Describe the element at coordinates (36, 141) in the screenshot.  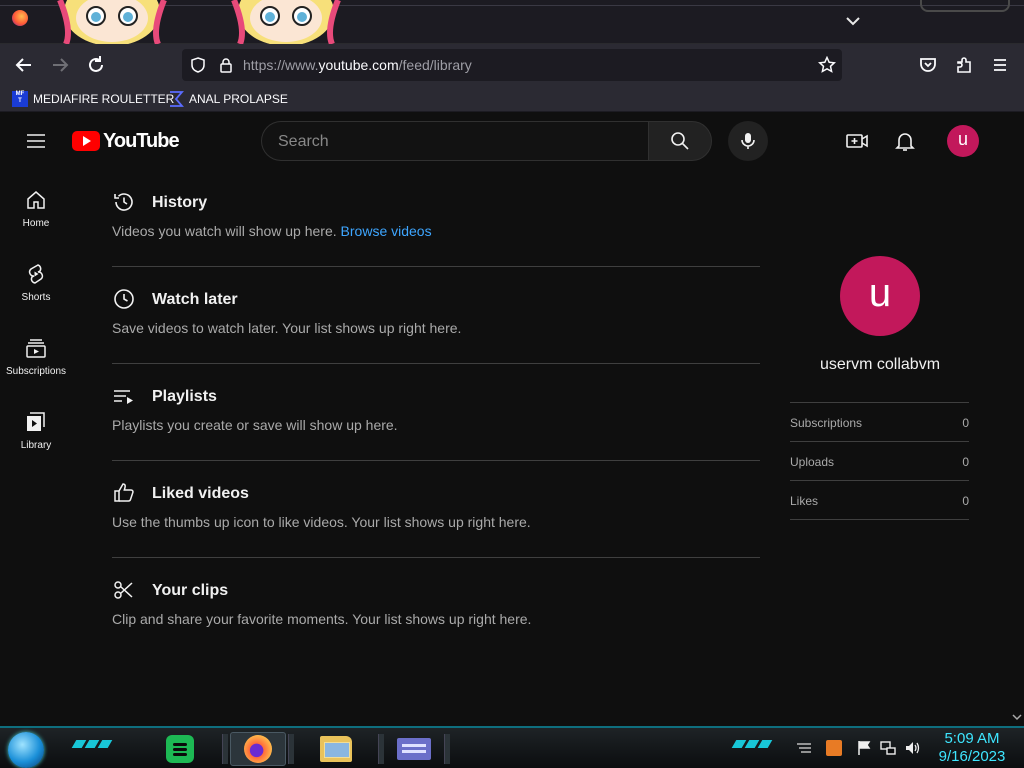
I see `guide-menu-icon` at that location.